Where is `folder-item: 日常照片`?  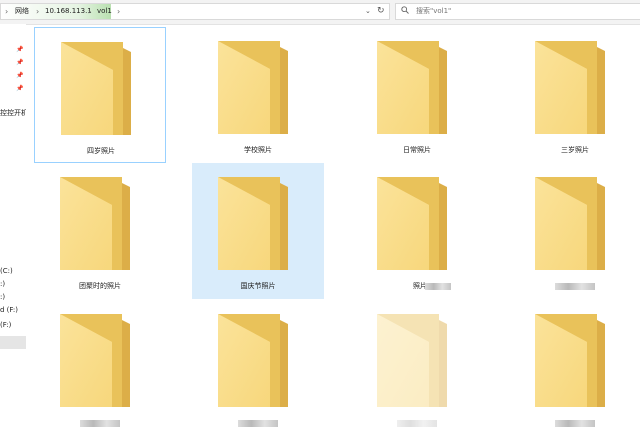
folder-item: 日常照片 is located at coordinates (417, 95).